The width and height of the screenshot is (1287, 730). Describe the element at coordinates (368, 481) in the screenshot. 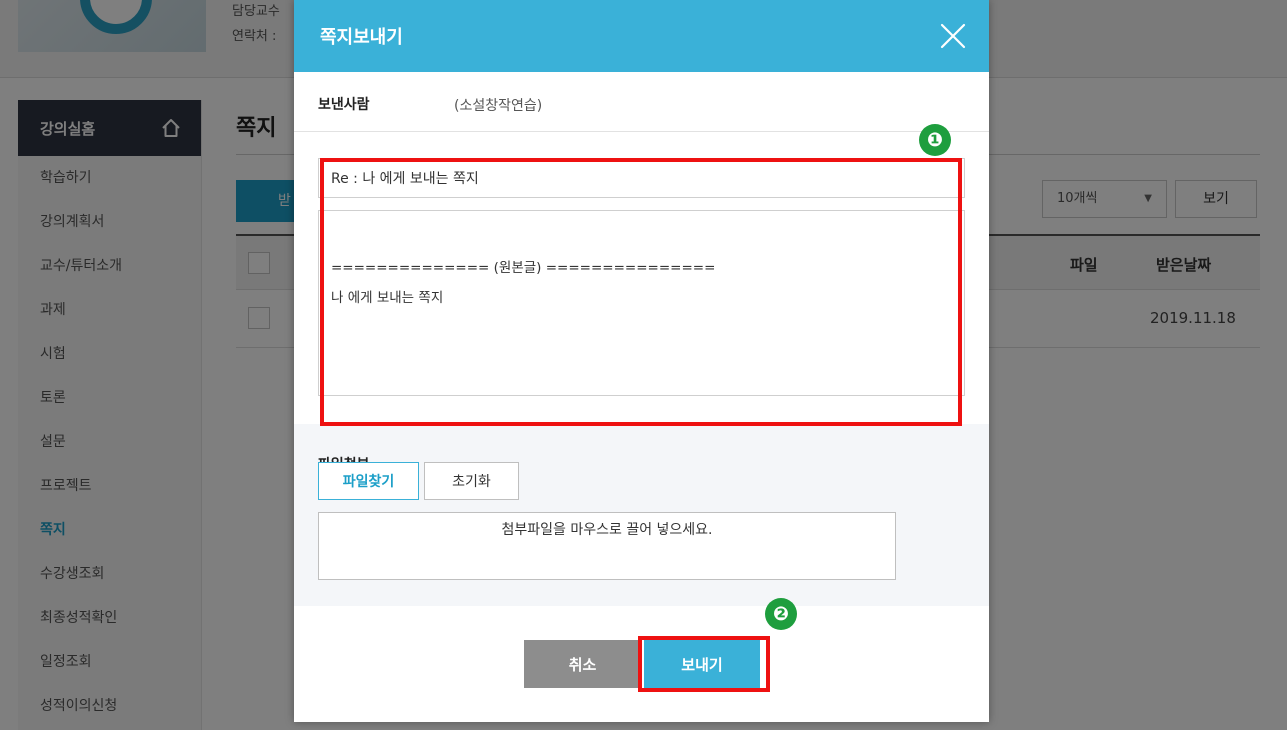

I see `find-file-button: 파일찾기` at that location.